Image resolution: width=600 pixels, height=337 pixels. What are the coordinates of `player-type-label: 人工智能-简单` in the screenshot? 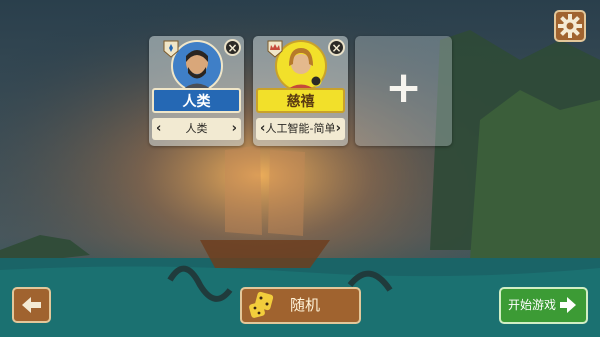 It's located at (300, 128).